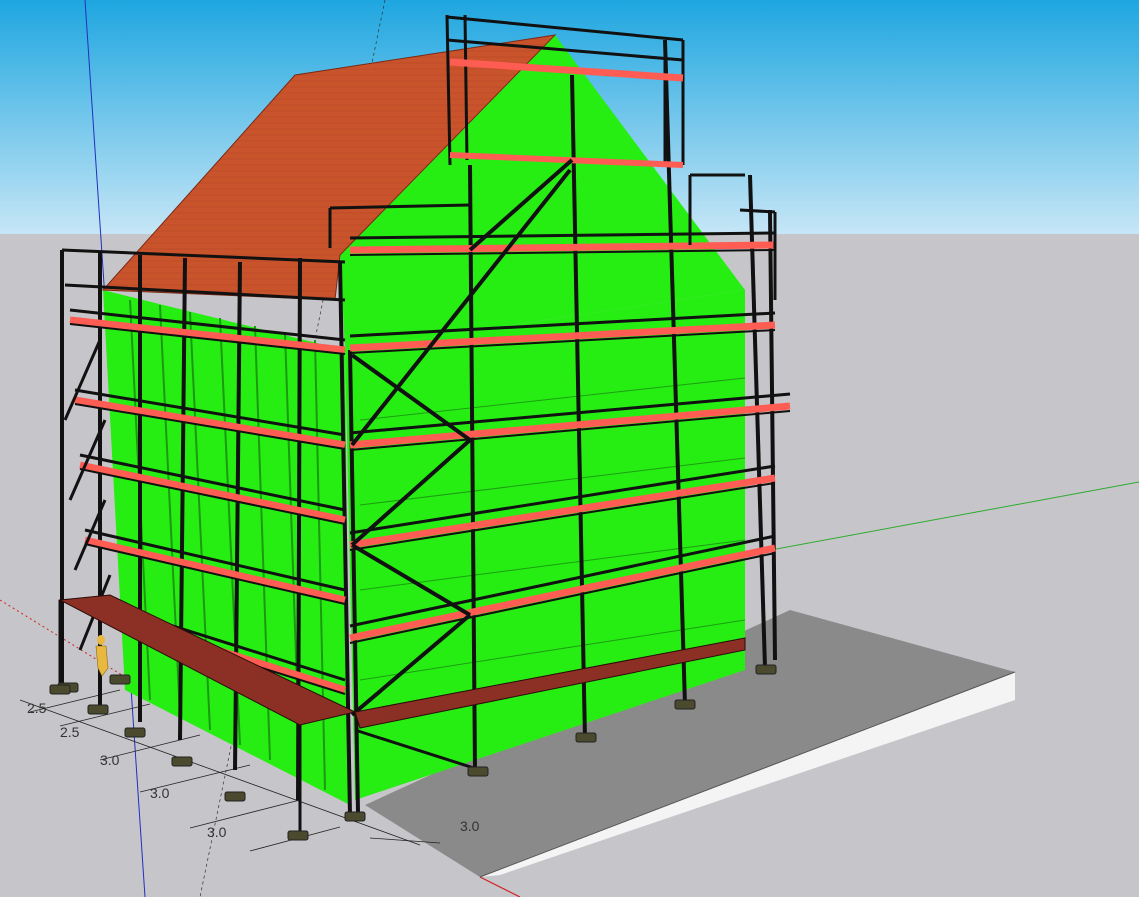  What do you see at coordinates (757, 211) in the screenshot?
I see `guardrail` at bounding box center [757, 211].